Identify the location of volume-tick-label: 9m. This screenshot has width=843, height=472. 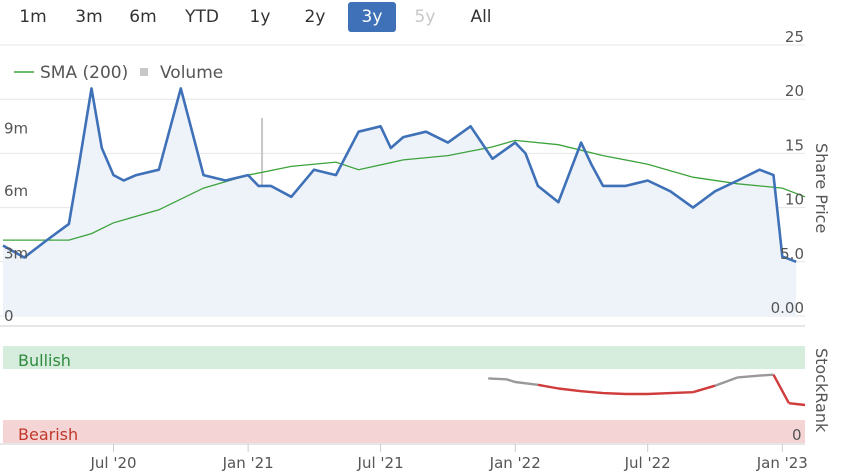
(16, 128).